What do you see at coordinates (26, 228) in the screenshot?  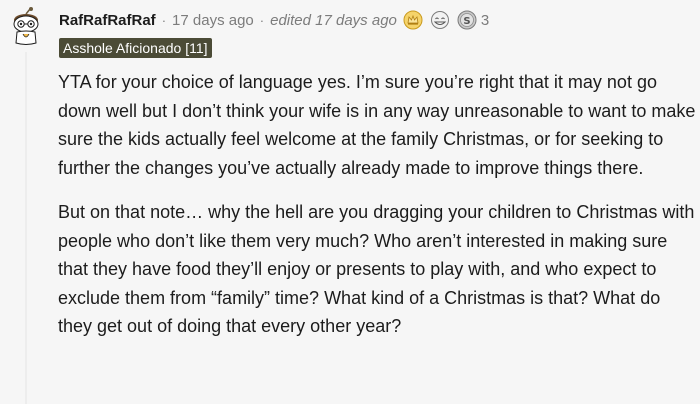 I see `thread-line` at bounding box center [26, 228].